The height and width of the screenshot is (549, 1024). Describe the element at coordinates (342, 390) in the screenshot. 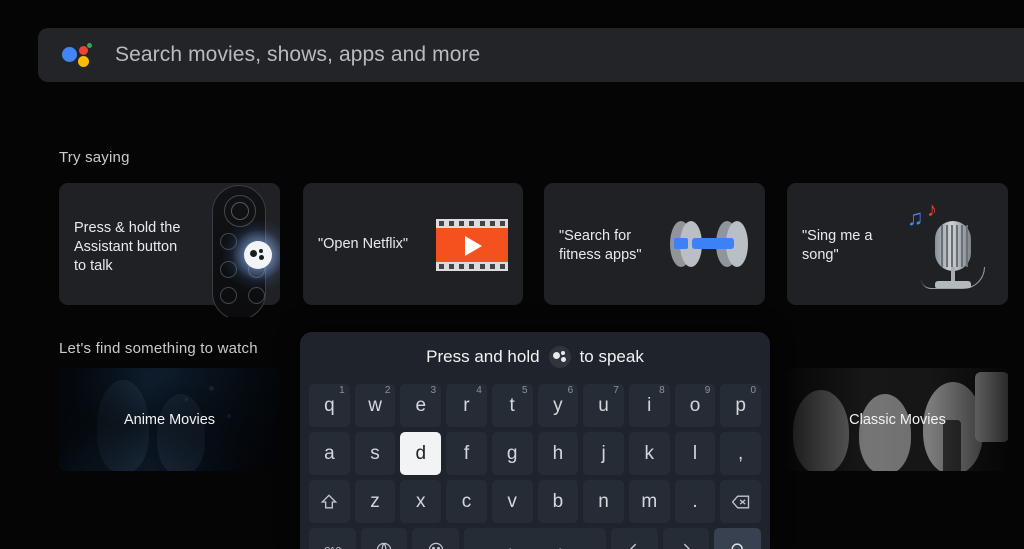

I see `key-number-hint: 1` at that location.